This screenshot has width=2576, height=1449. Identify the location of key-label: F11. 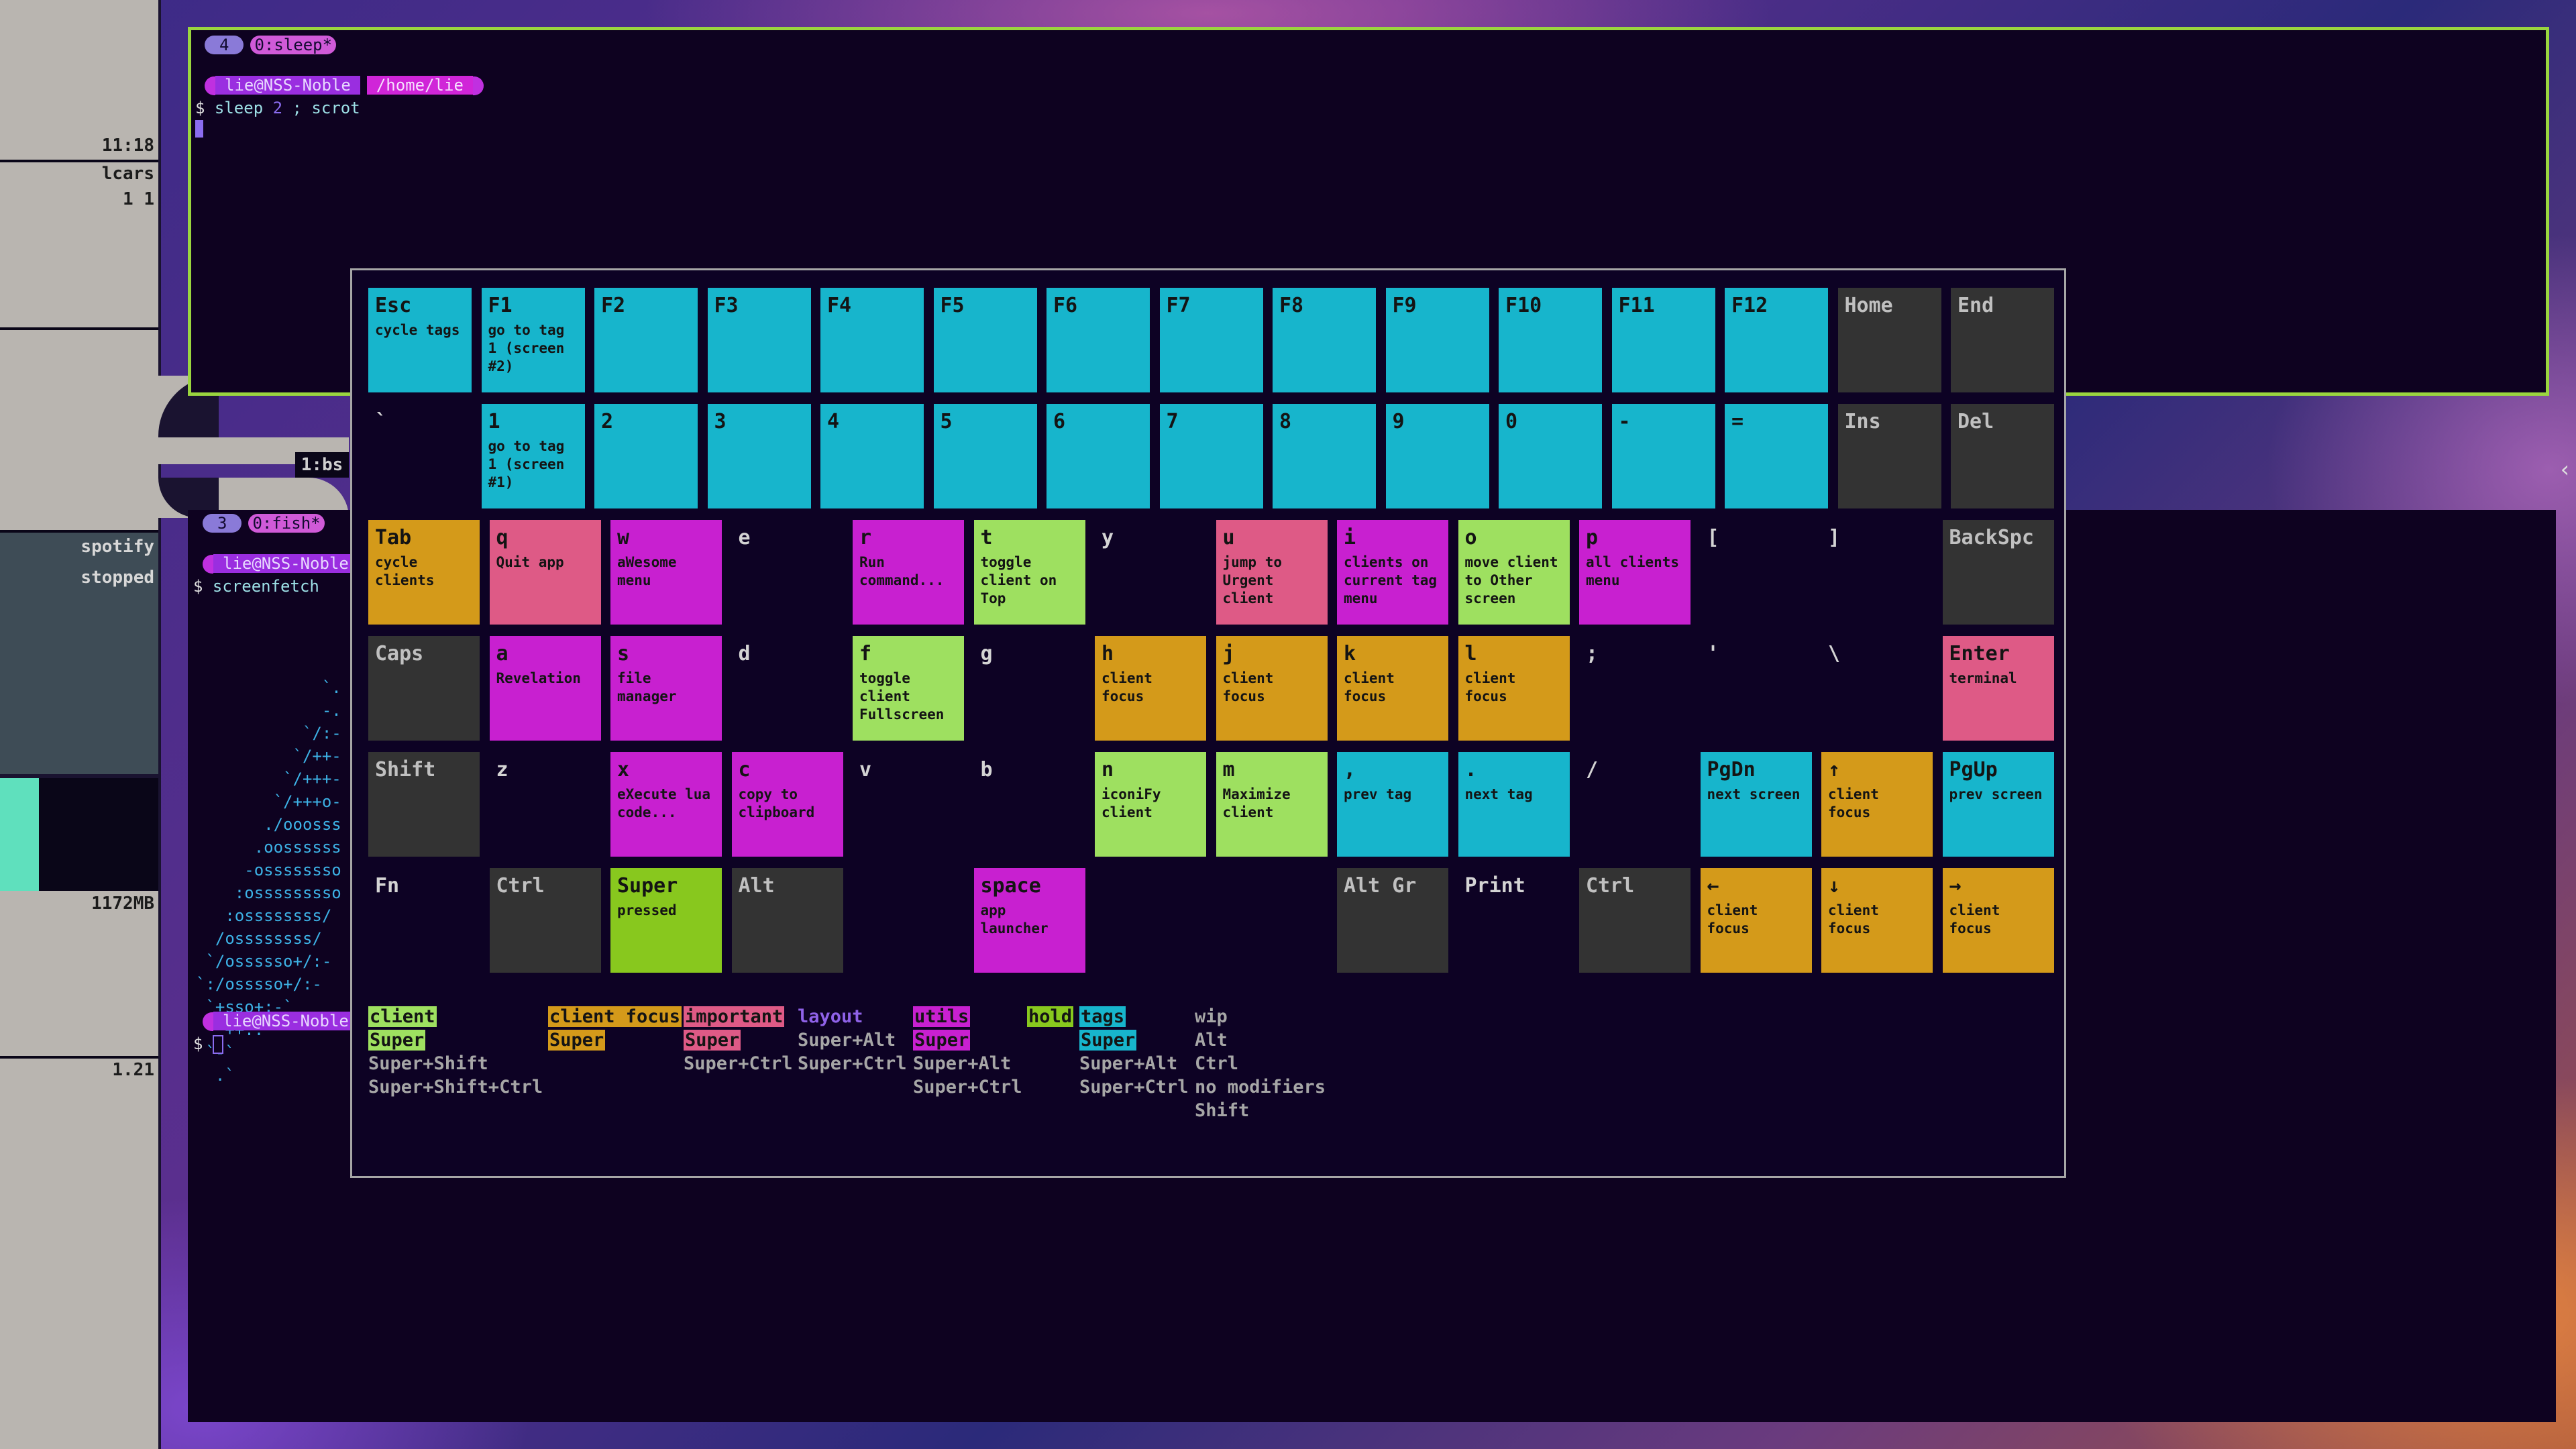
(1636, 305).